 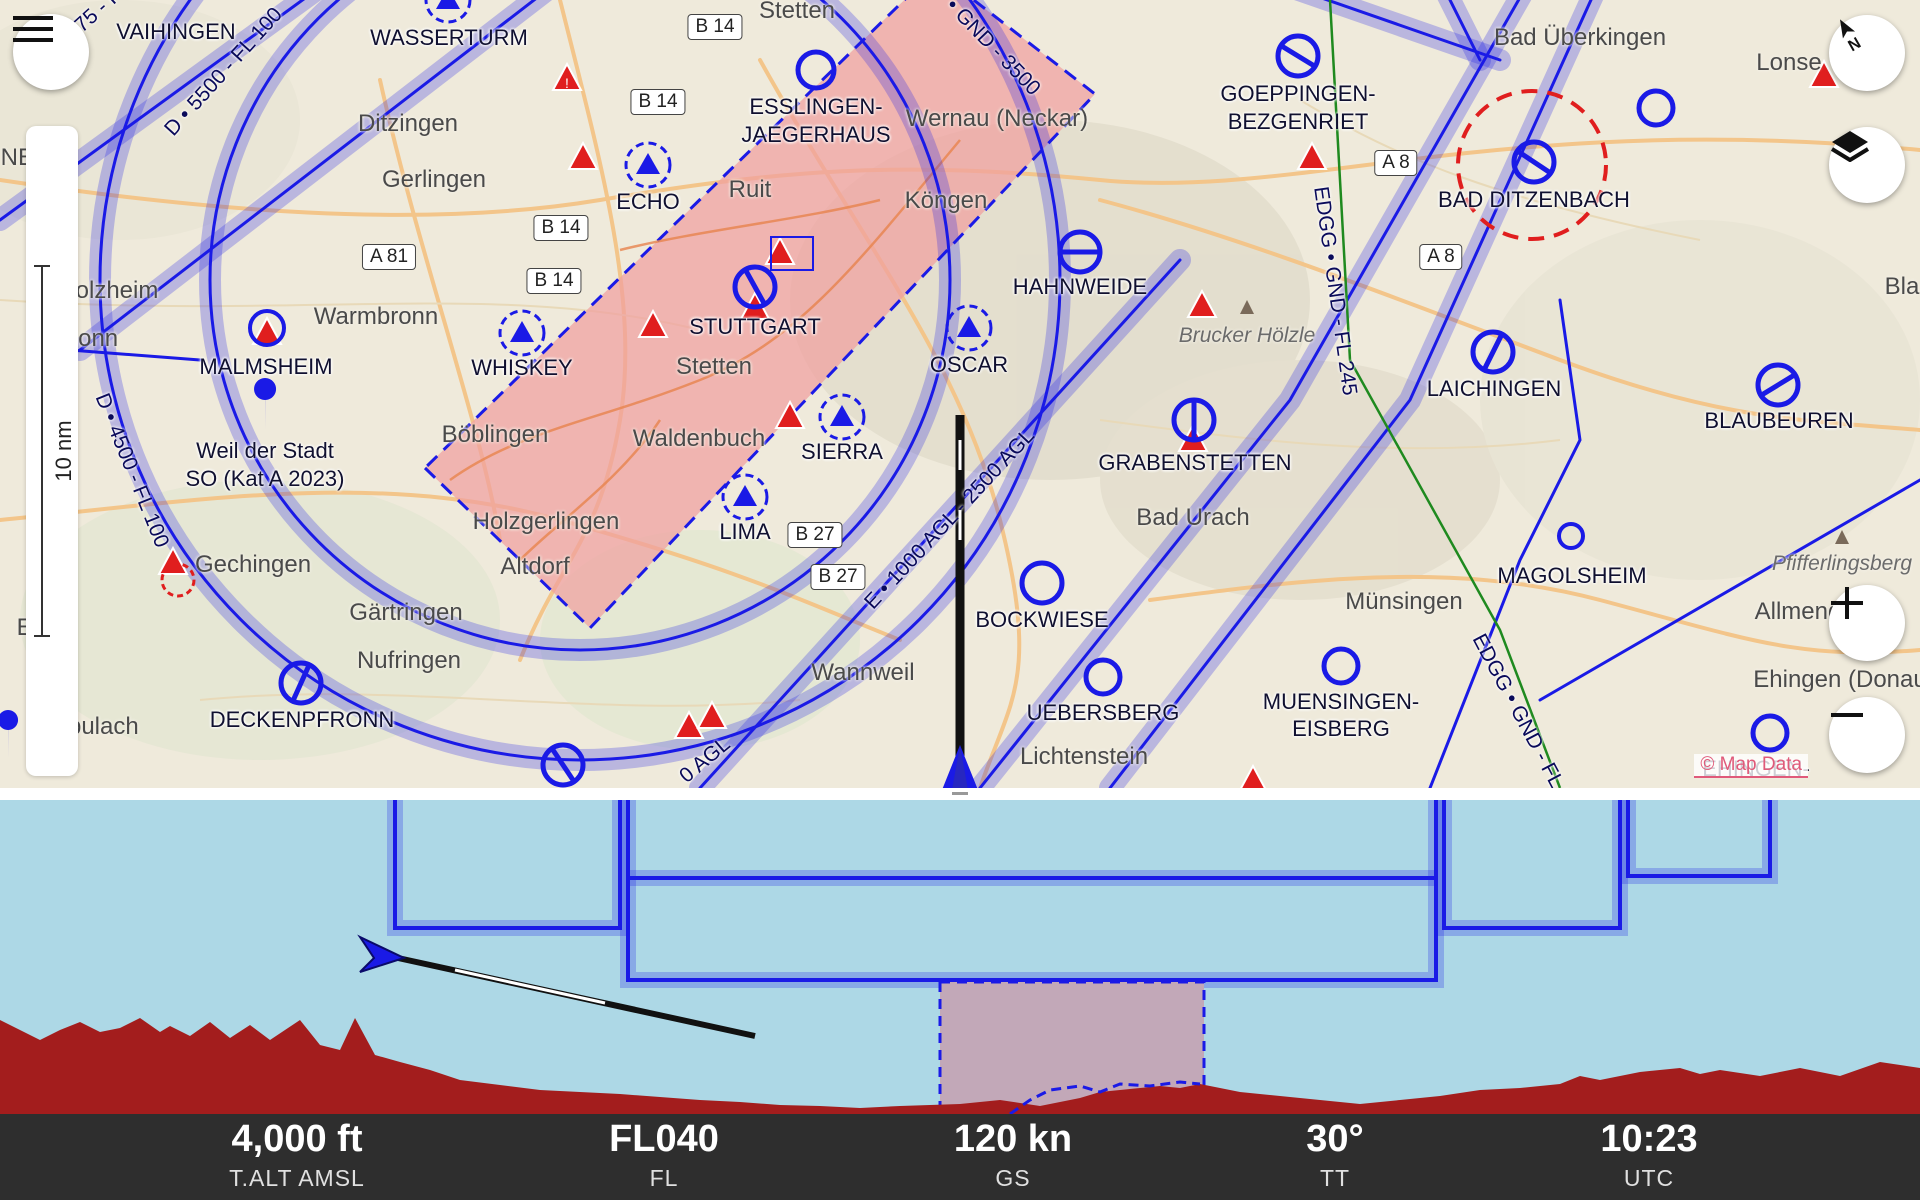 What do you see at coordinates (946, 200) in the screenshot?
I see `town-label: Köngen` at bounding box center [946, 200].